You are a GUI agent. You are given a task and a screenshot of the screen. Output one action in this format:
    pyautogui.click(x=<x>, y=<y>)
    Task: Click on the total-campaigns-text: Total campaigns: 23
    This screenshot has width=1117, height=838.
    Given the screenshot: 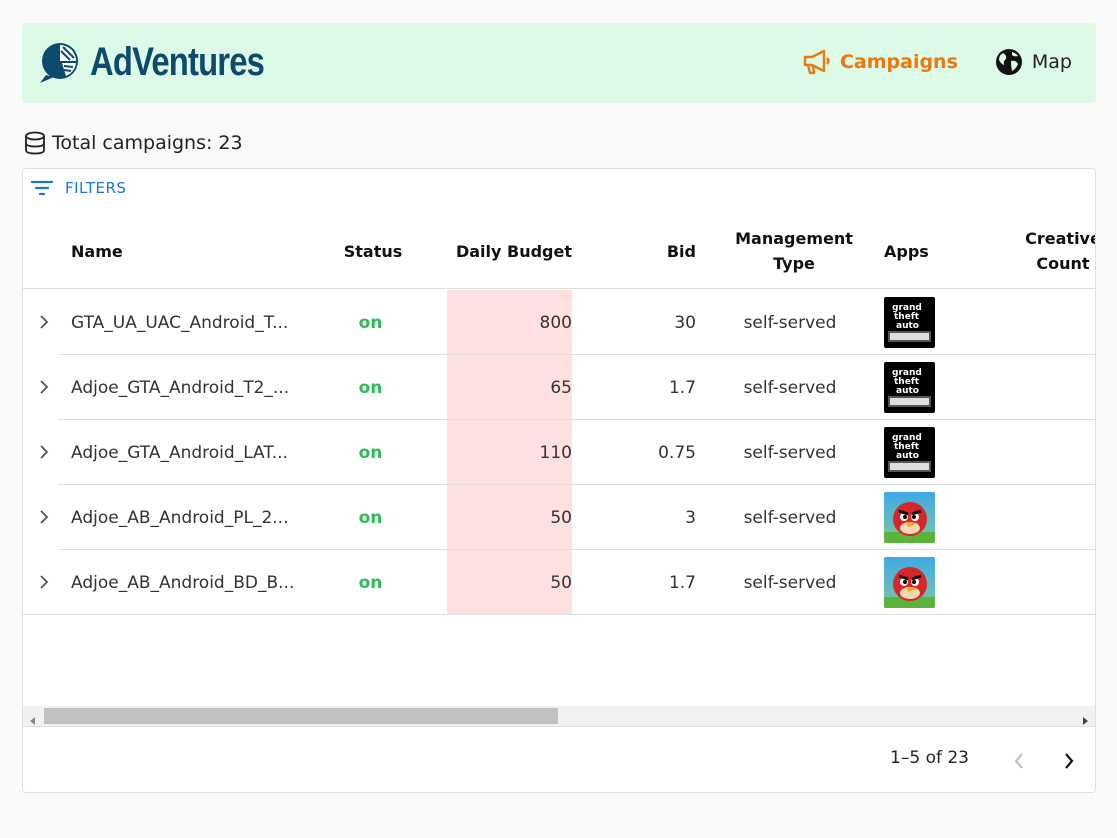 What is the action you would take?
    pyautogui.click(x=147, y=143)
    